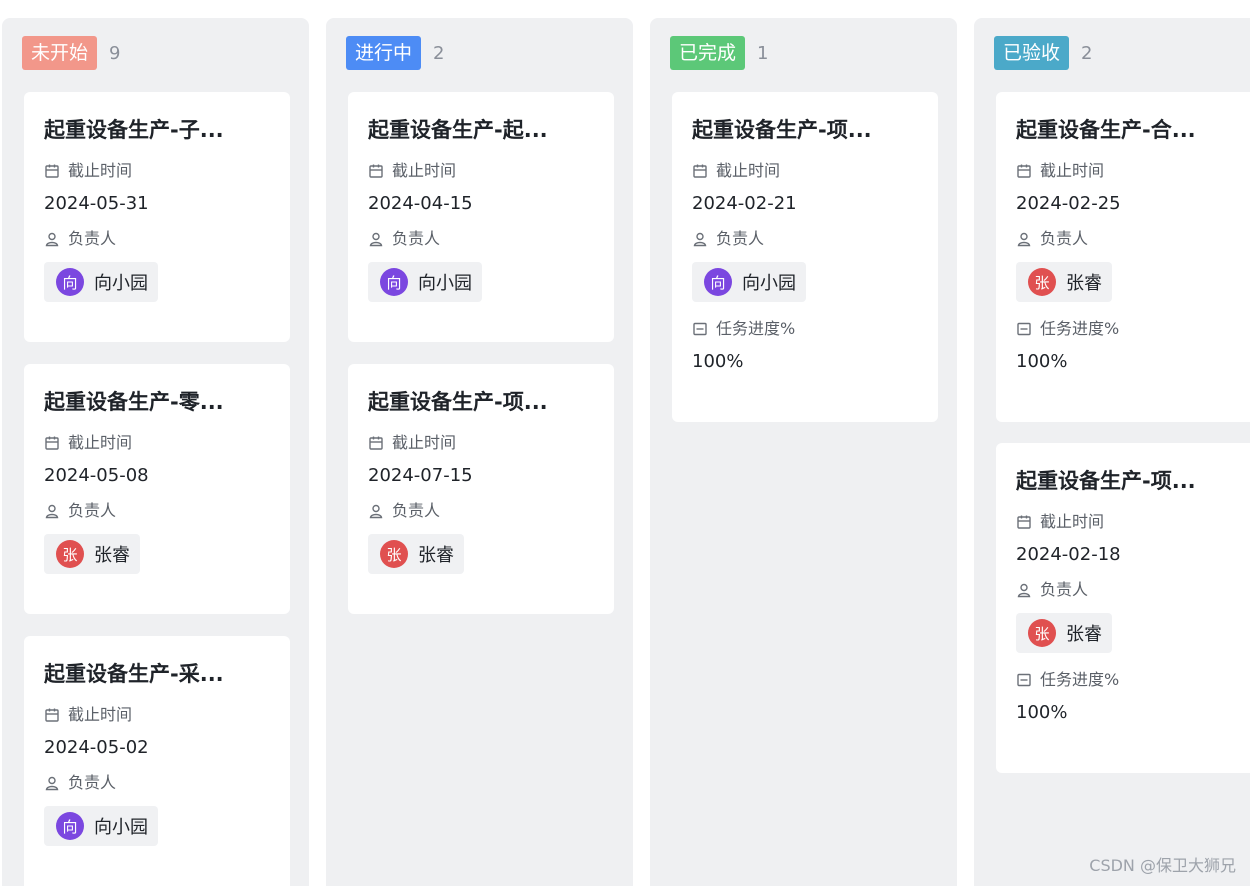 The width and height of the screenshot is (1250, 886). What do you see at coordinates (481, 217) in the screenshot?
I see `task-card: 起重设备生产-起... 截止时间 2024-04-15 负责人向向小园` at bounding box center [481, 217].